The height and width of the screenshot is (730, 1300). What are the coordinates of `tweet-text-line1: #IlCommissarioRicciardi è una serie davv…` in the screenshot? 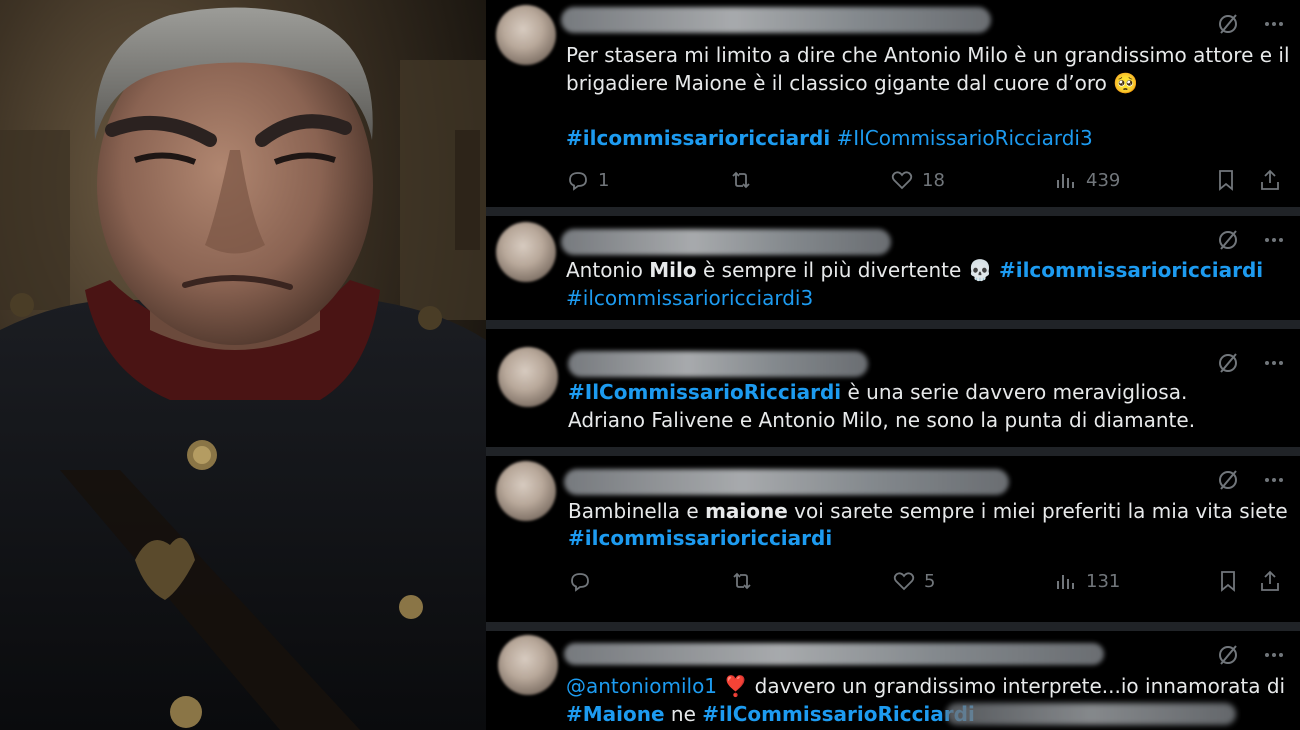 It's located at (877, 392).